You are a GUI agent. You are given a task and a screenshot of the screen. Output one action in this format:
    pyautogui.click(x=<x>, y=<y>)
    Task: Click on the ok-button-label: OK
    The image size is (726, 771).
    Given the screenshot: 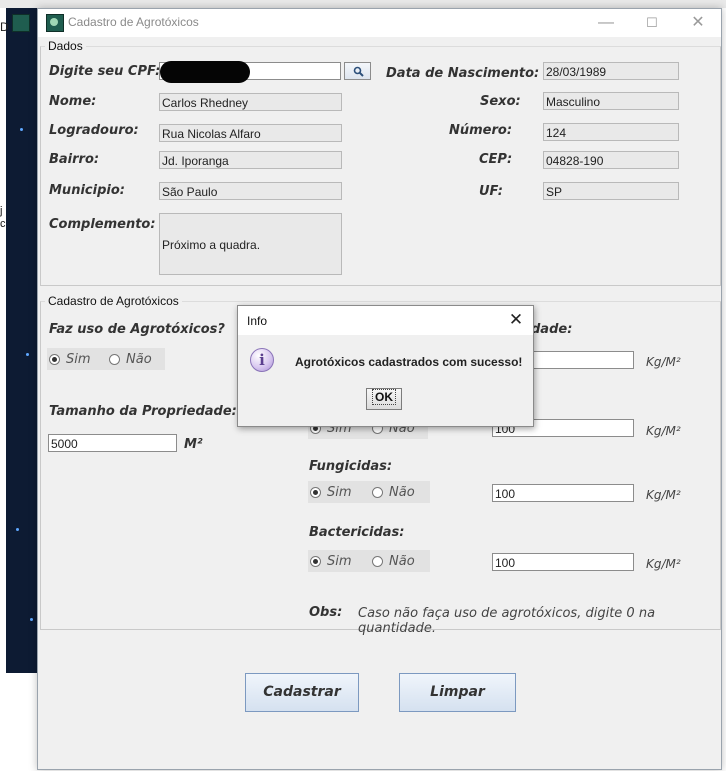 What is the action you would take?
    pyautogui.click(x=384, y=397)
    